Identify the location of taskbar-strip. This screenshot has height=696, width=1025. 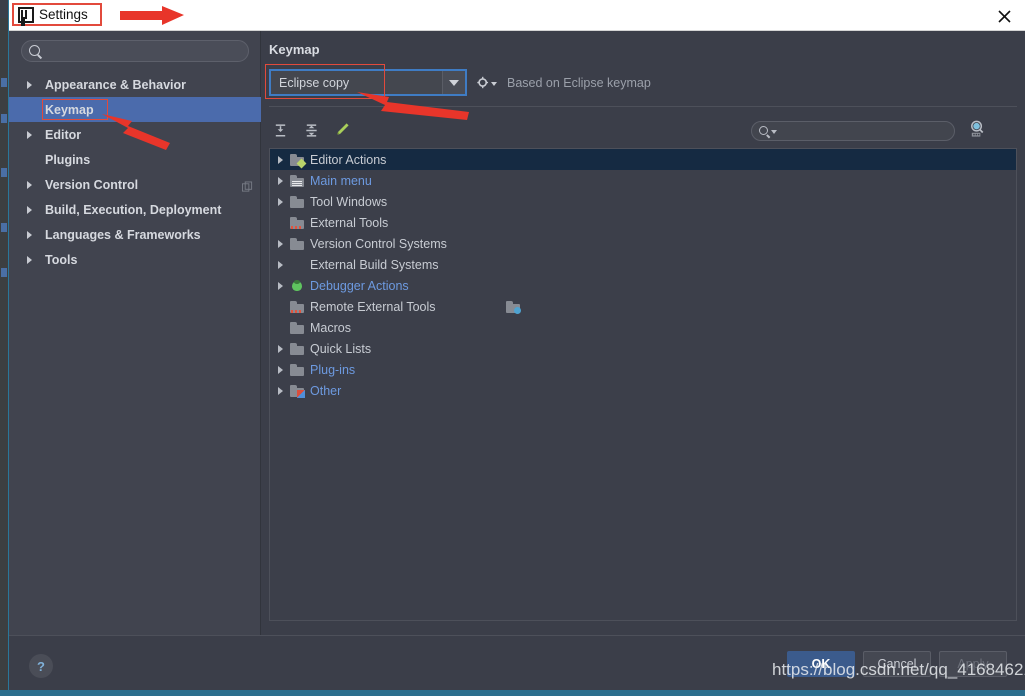
(512, 693).